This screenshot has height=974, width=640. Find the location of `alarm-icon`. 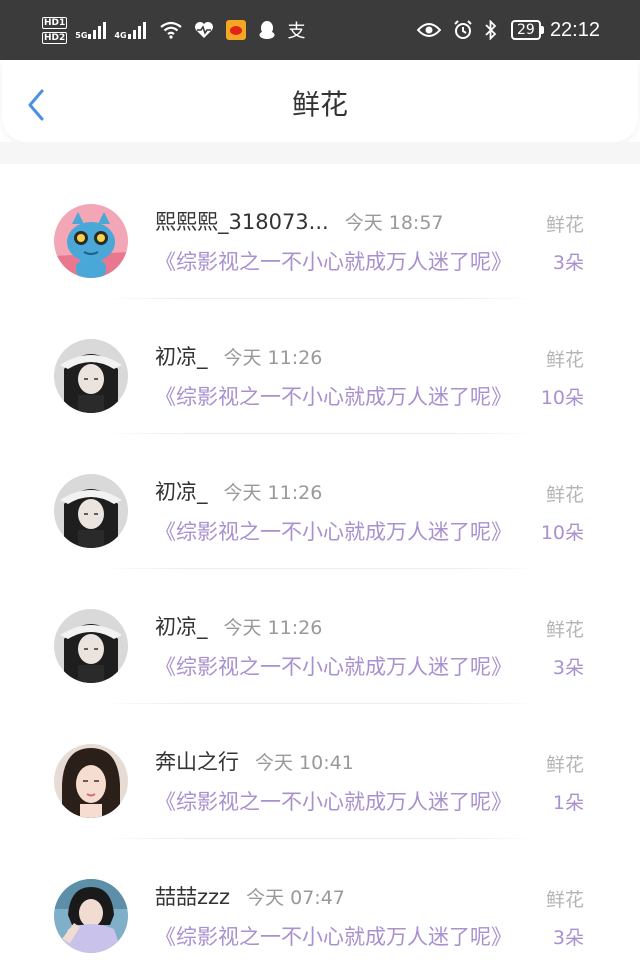

alarm-icon is located at coordinates (463, 30).